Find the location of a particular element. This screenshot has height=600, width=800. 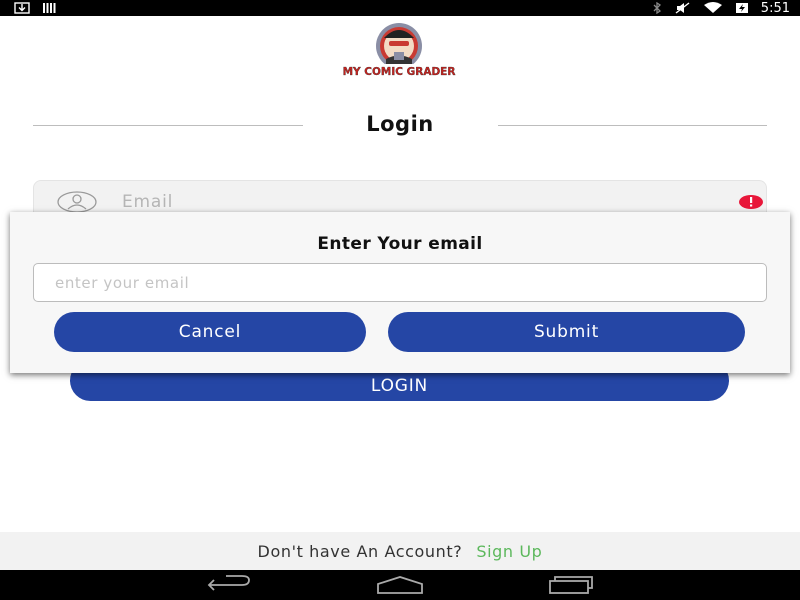

signup-footer: Don't have An Account? Sign Up is located at coordinates (400, 551).